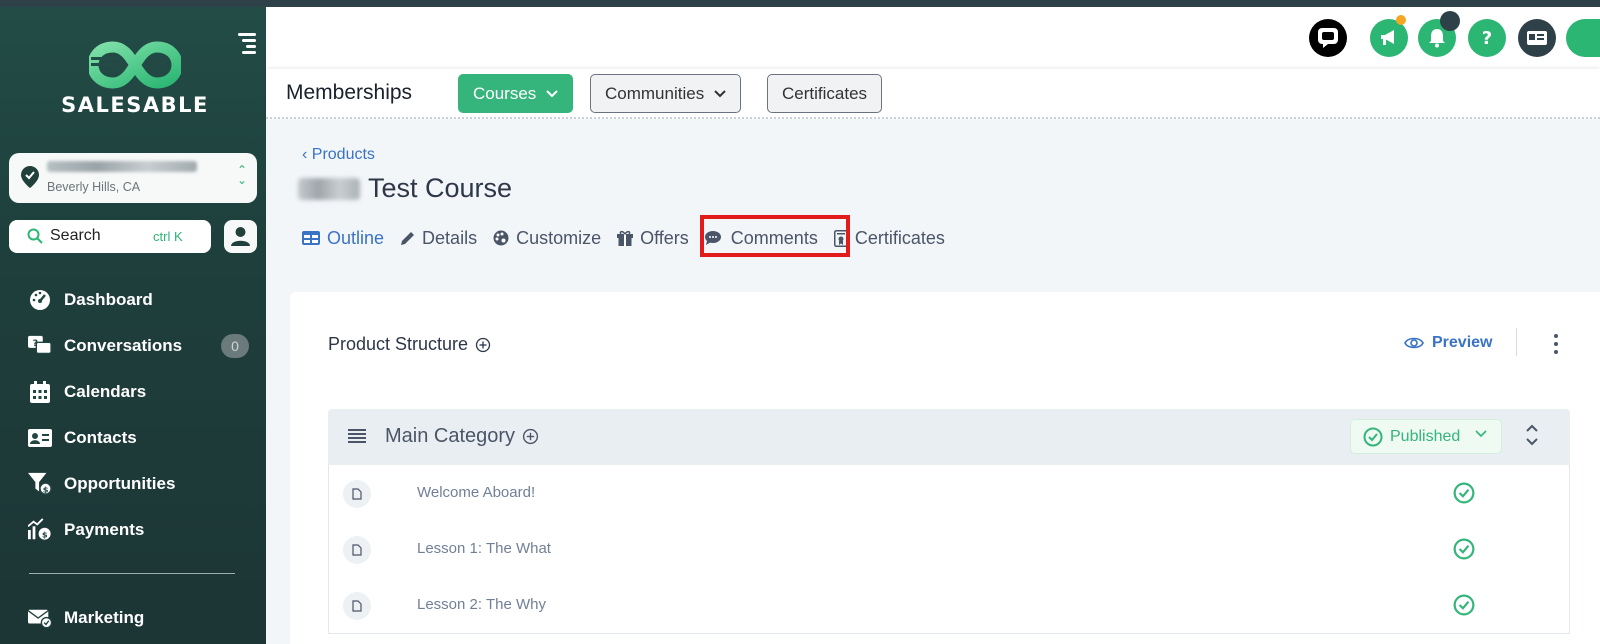 The width and height of the screenshot is (1600, 644). What do you see at coordinates (357, 436) in the screenshot?
I see `drag-handle-icon` at bounding box center [357, 436].